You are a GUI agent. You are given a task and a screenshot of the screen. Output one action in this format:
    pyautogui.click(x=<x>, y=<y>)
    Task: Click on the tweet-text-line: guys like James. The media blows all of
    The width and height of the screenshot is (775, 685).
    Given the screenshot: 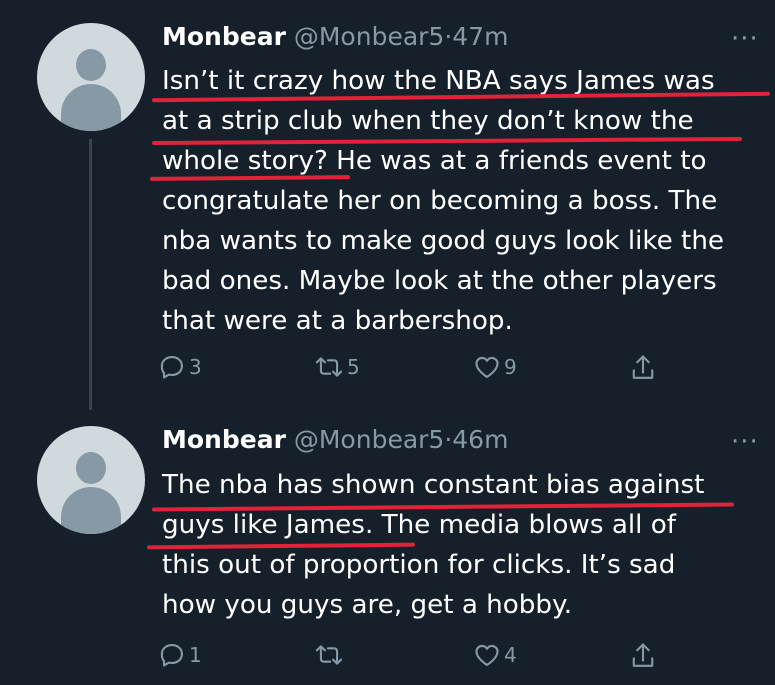 What is the action you would take?
    pyautogui.click(x=419, y=525)
    